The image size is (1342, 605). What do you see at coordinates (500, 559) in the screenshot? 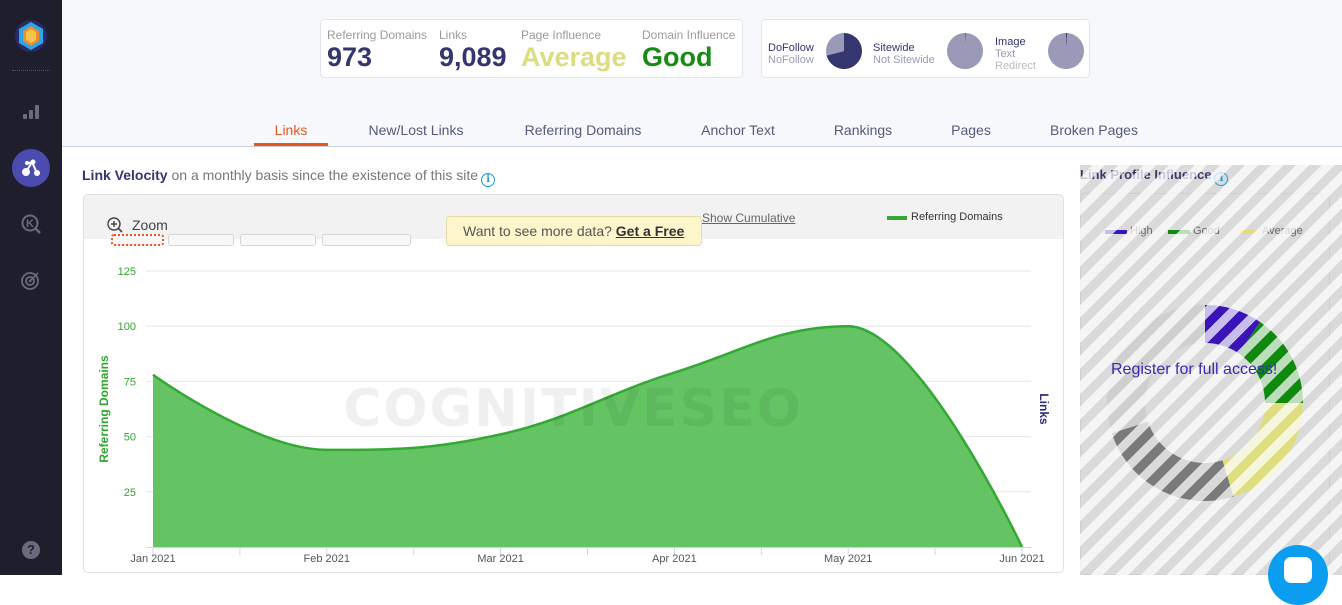
I see `x-tick-label: Mar 2021` at bounding box center [500, 559].